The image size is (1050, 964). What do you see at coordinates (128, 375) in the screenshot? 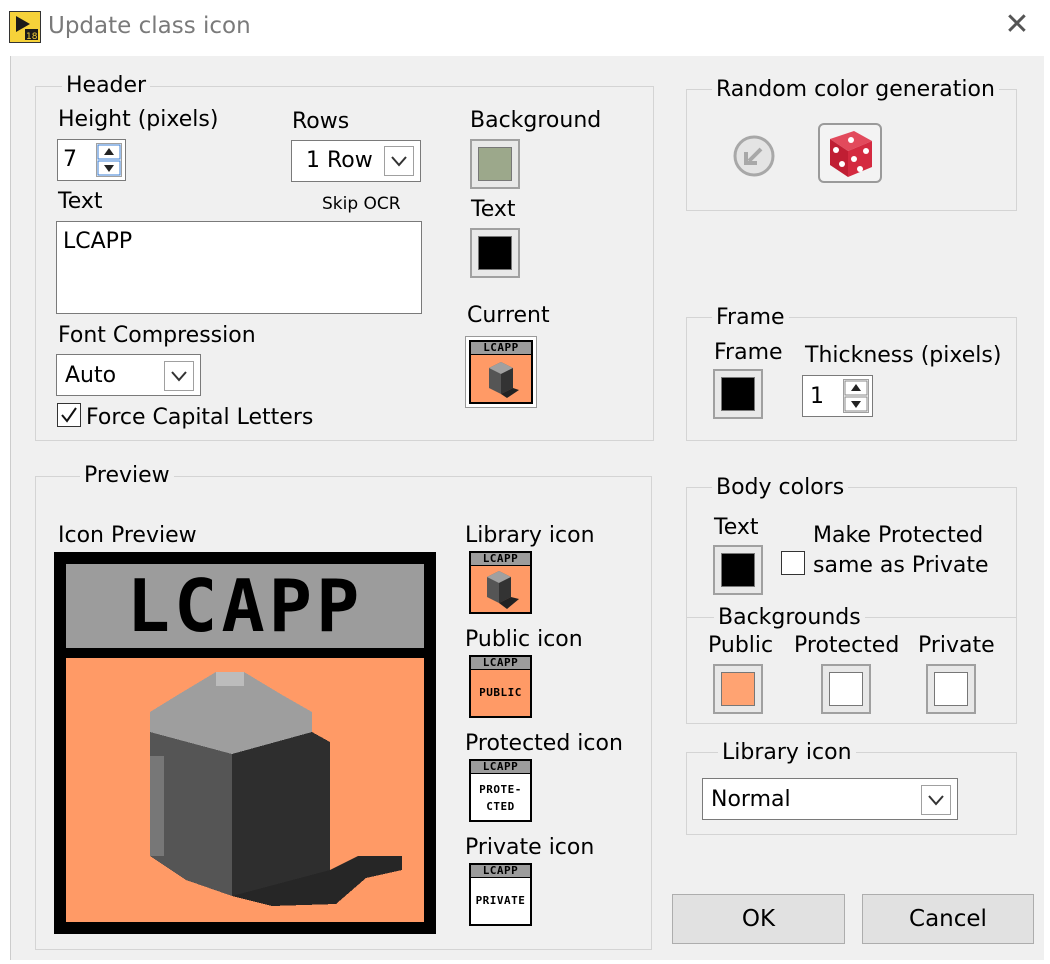
I see `font-compression-dropdown: Auto` at bounding box center [128, 375].